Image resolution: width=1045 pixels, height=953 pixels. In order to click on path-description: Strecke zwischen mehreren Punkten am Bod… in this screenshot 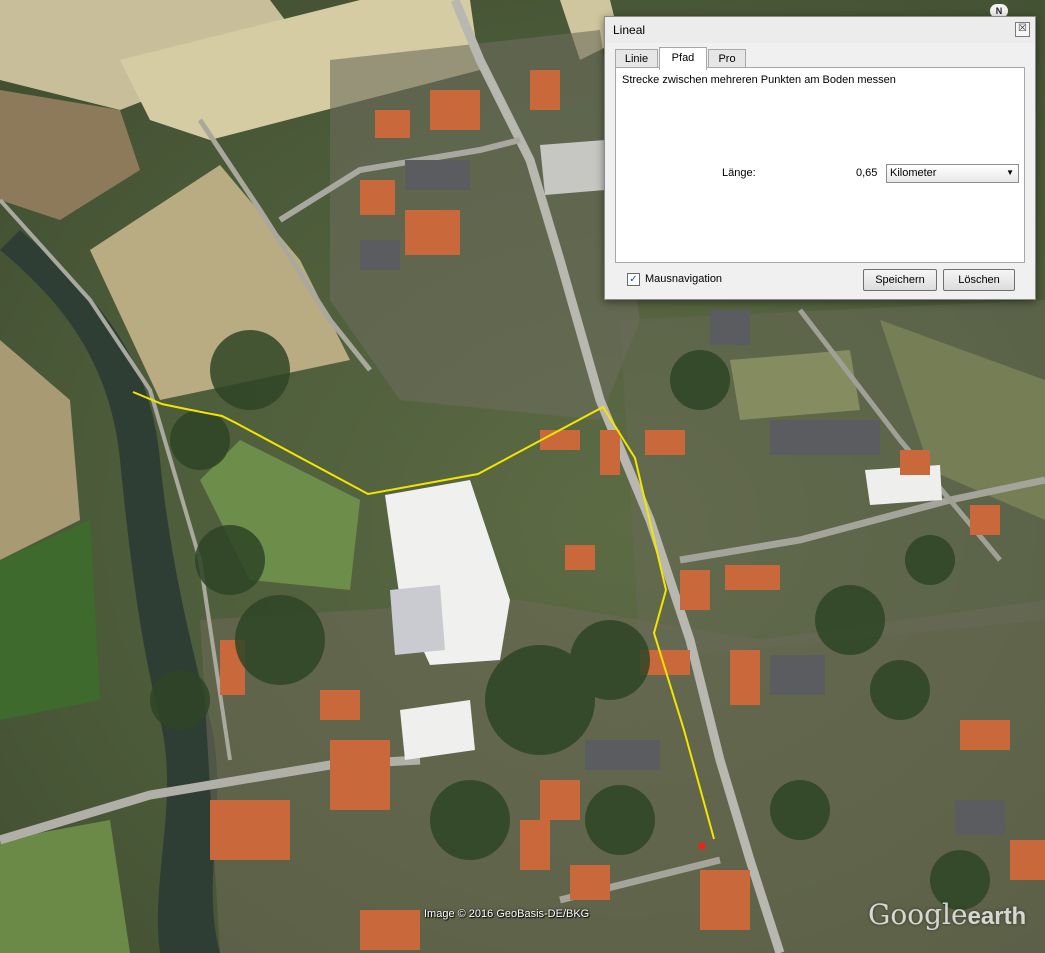, I will do `click(759, 80)`.